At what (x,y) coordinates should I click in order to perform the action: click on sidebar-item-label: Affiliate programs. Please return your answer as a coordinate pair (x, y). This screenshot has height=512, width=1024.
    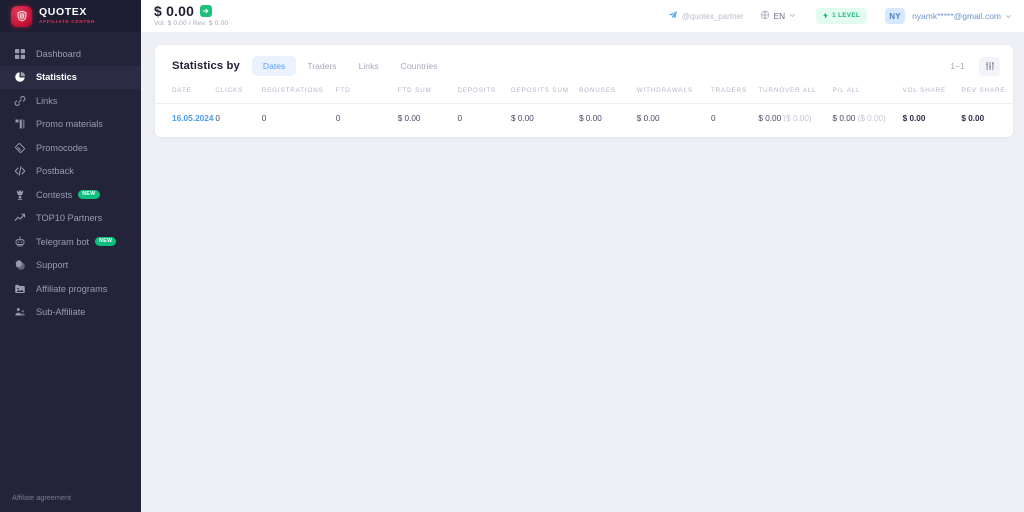
    Looking at the image, I should click on (72, 288).